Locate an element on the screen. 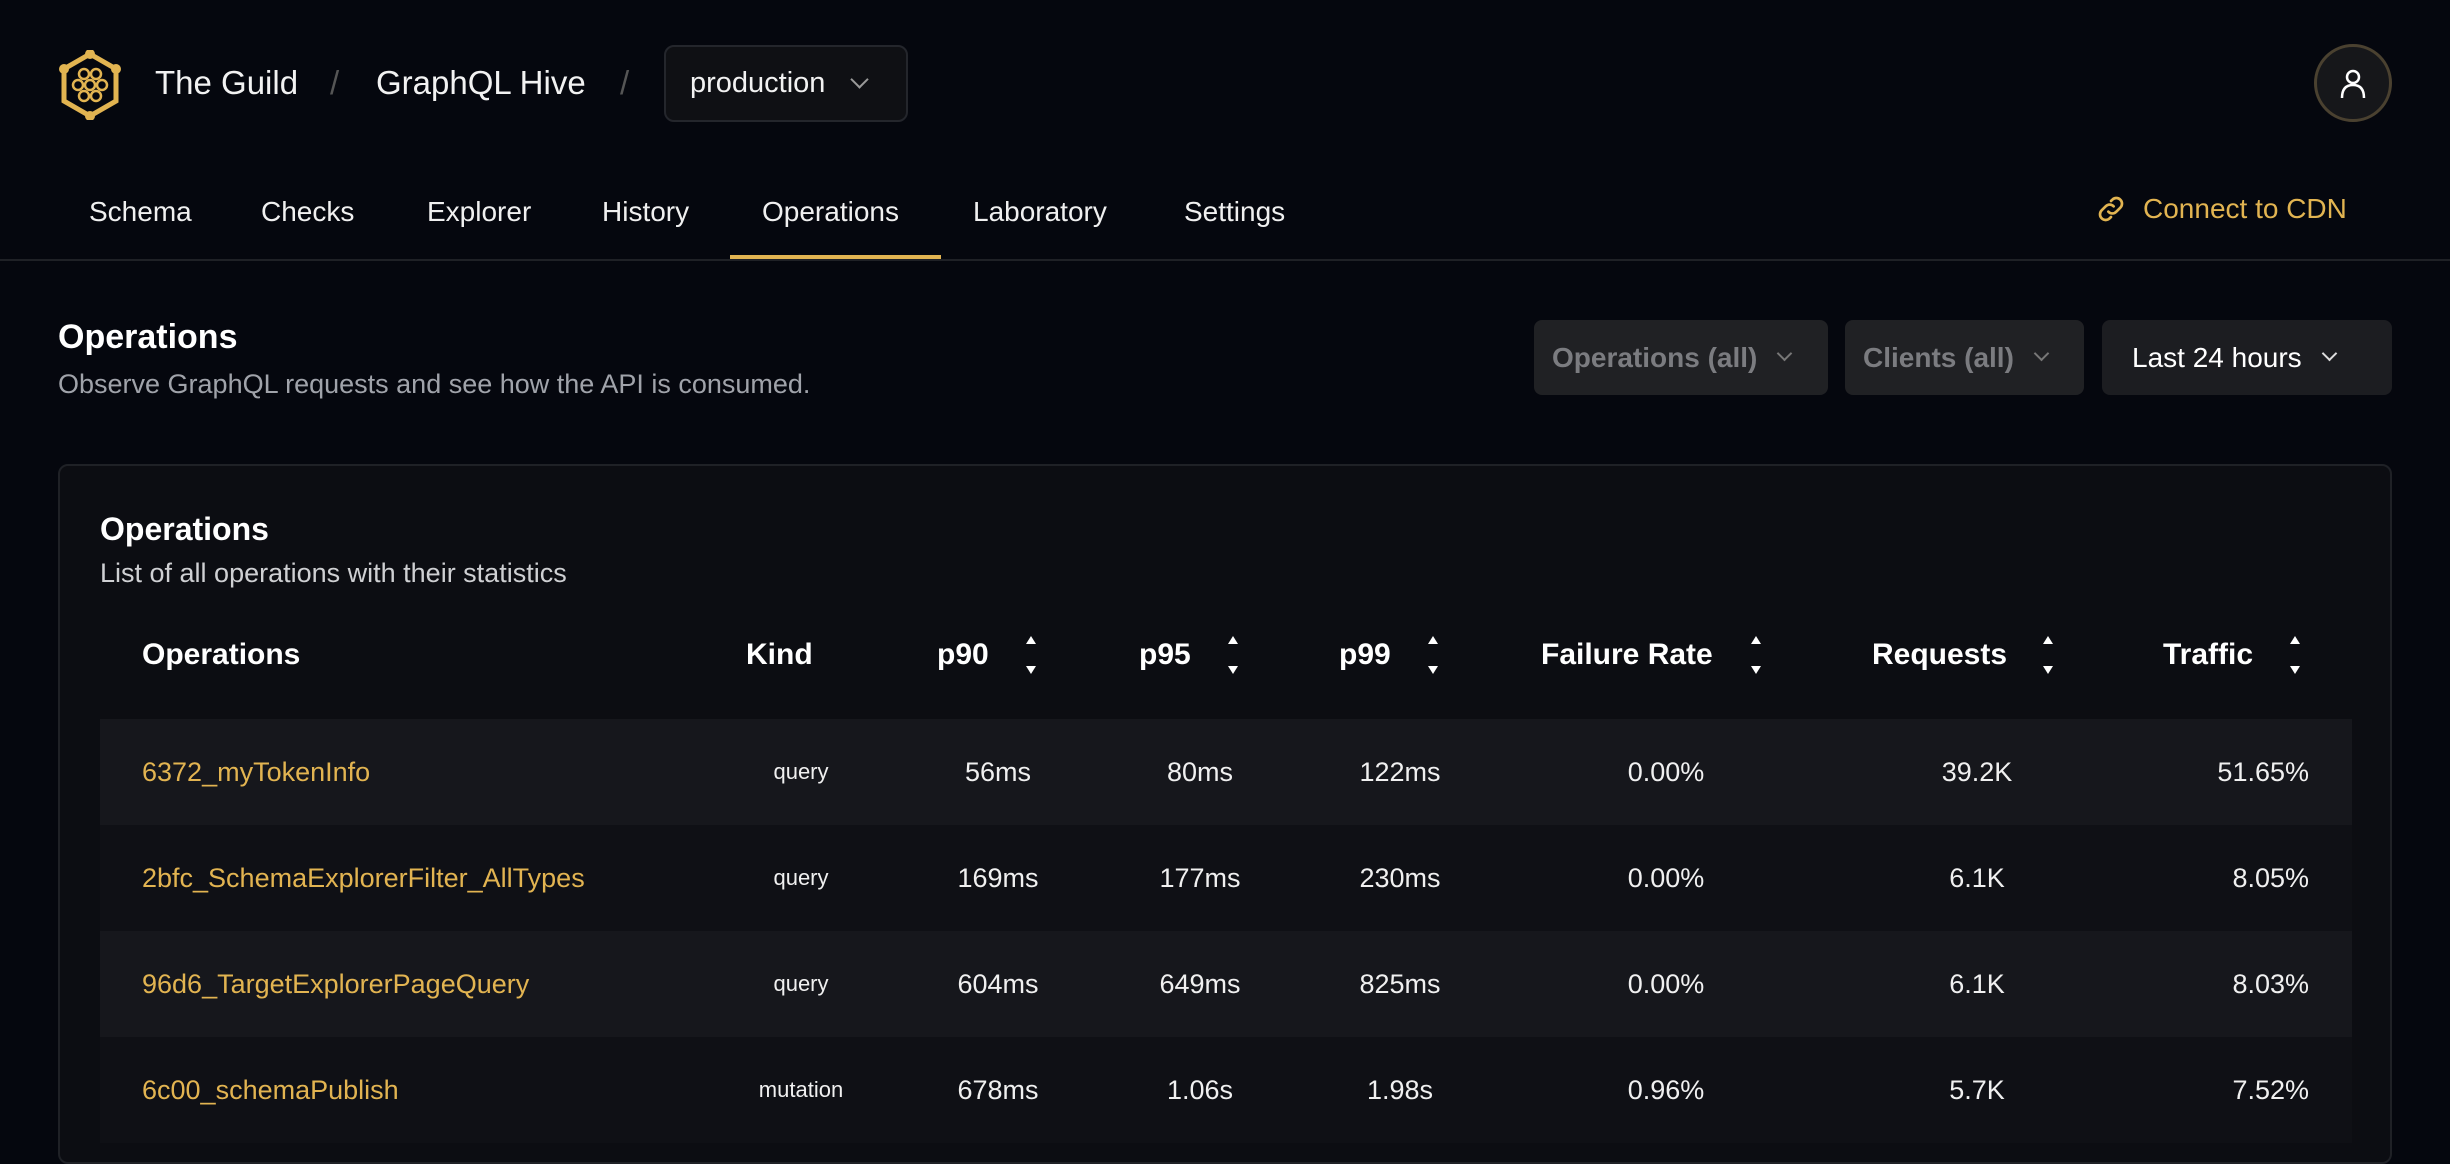 The image size is (2450, 1164). operation-name-link: 6372_myTokenInfo is located at coordinates (256, 772).